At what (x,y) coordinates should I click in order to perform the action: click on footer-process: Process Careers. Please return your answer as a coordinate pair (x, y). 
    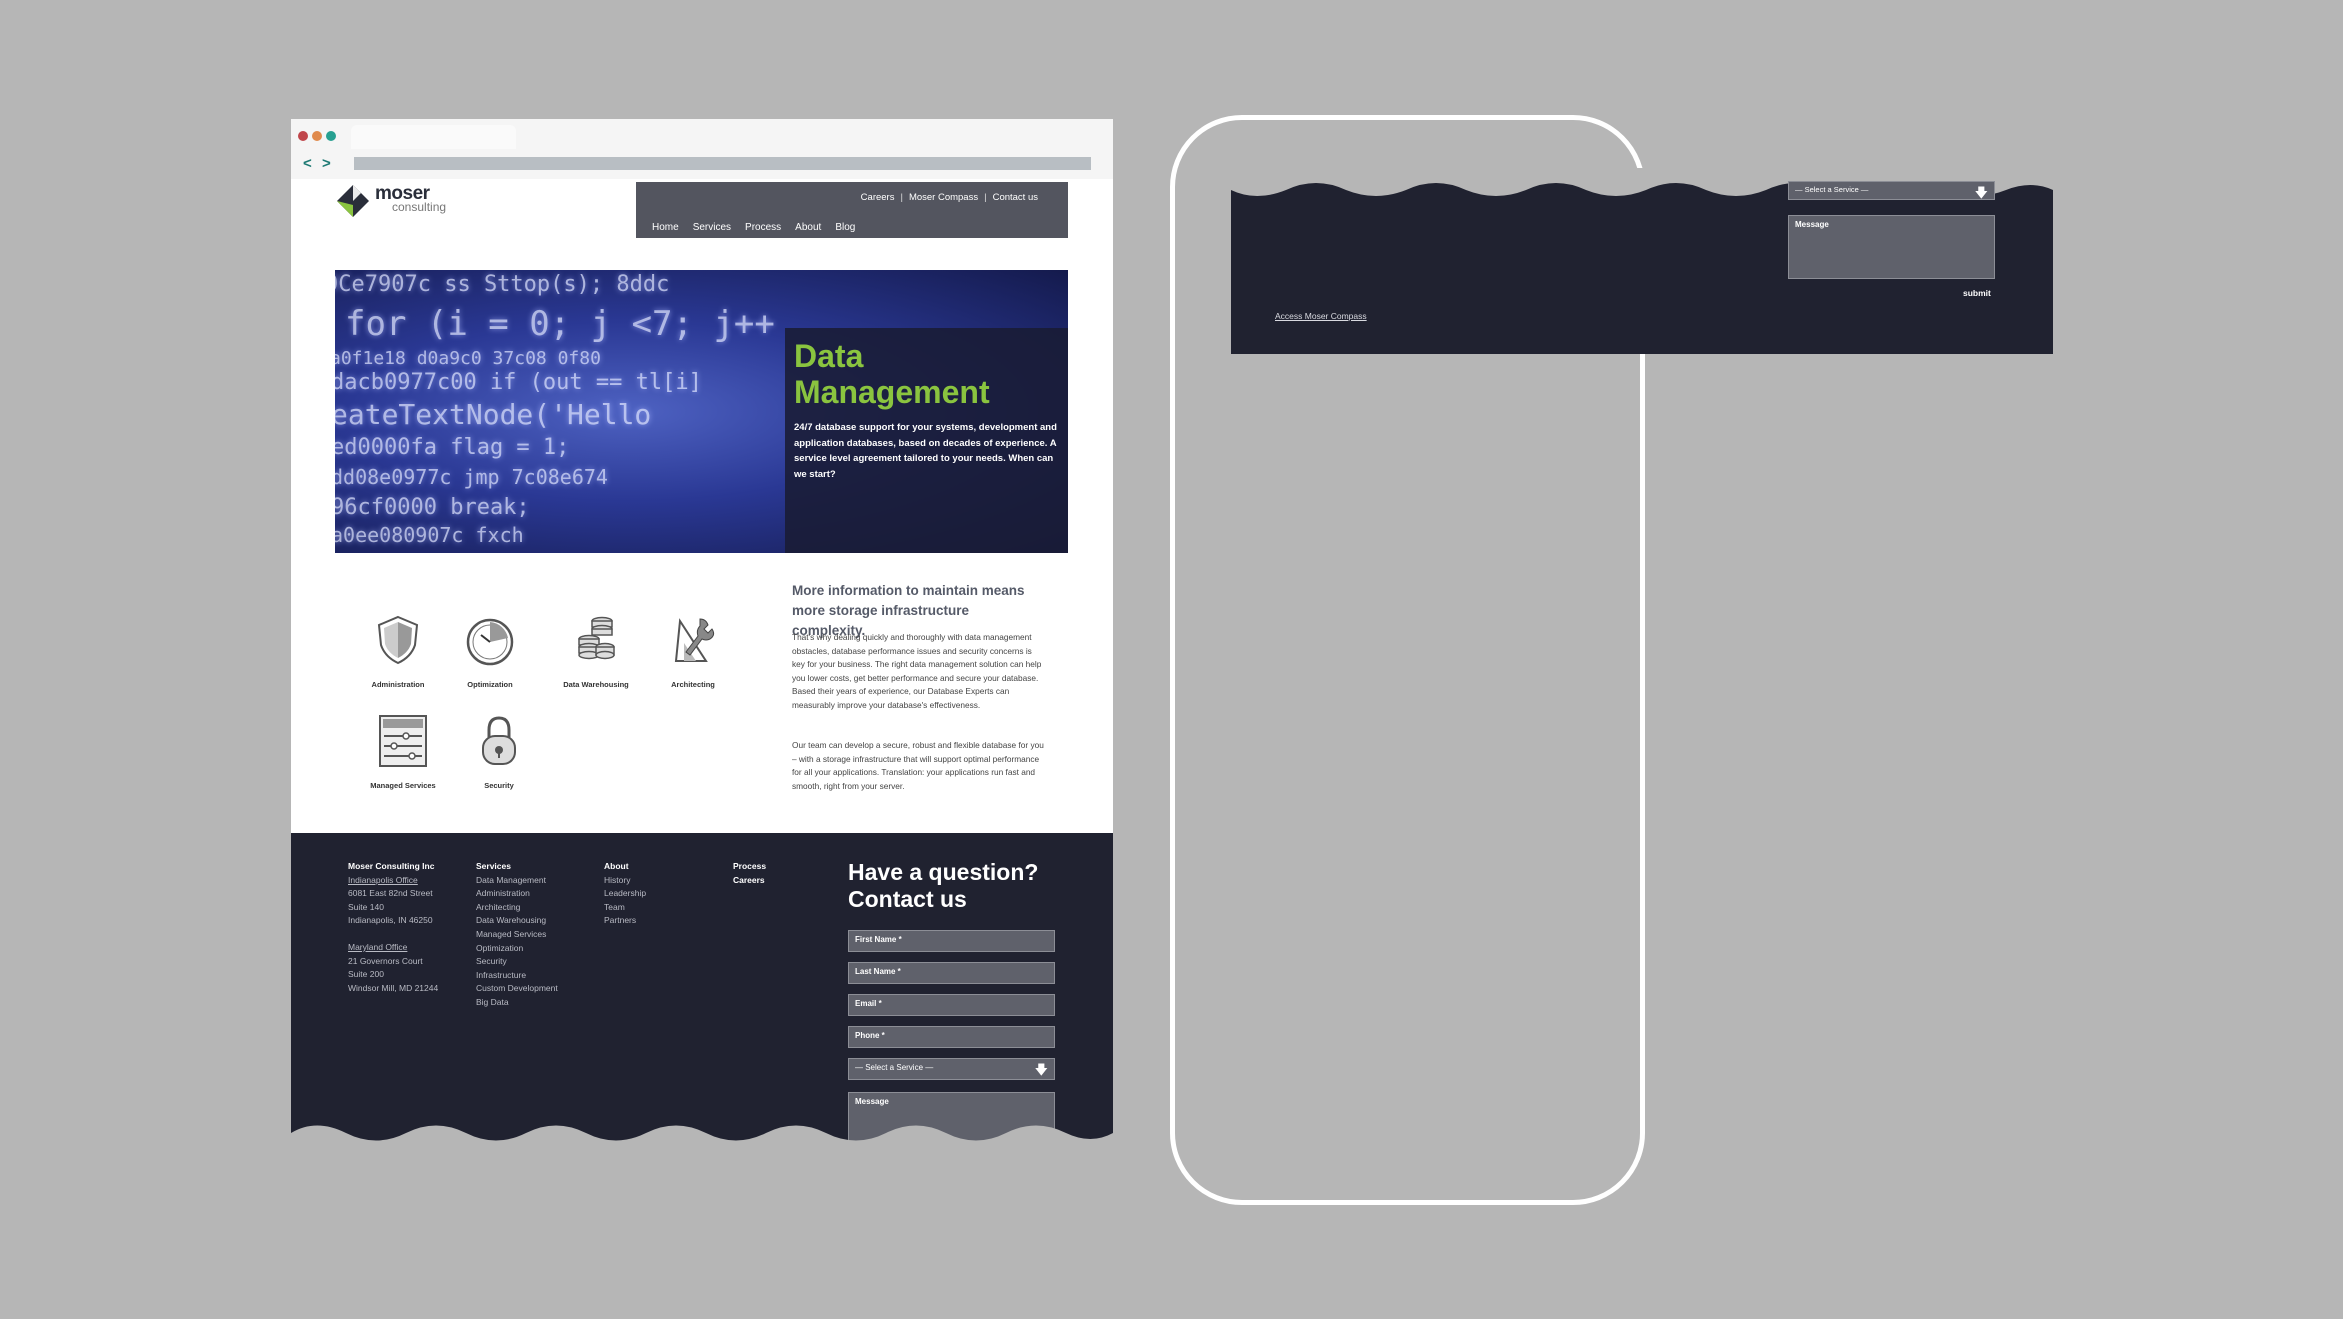
    Looking at the image, I should click on (749, 873).